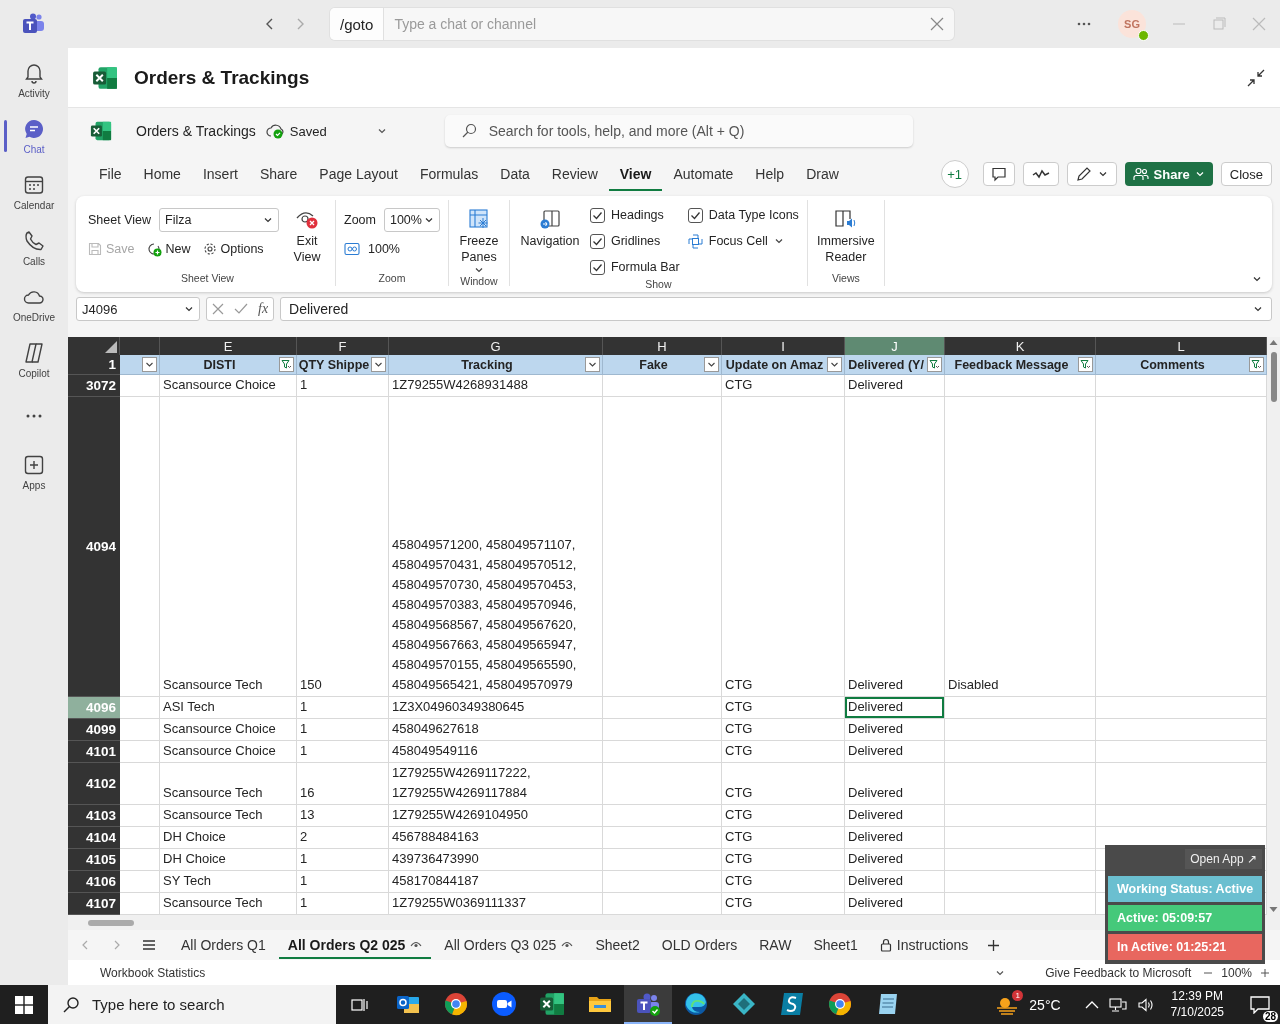 The image size is (1280, 1024). Describe the element at coordinates (835, 945) in the screenshot. I see `sheet-tab: Sheet1` at that location.